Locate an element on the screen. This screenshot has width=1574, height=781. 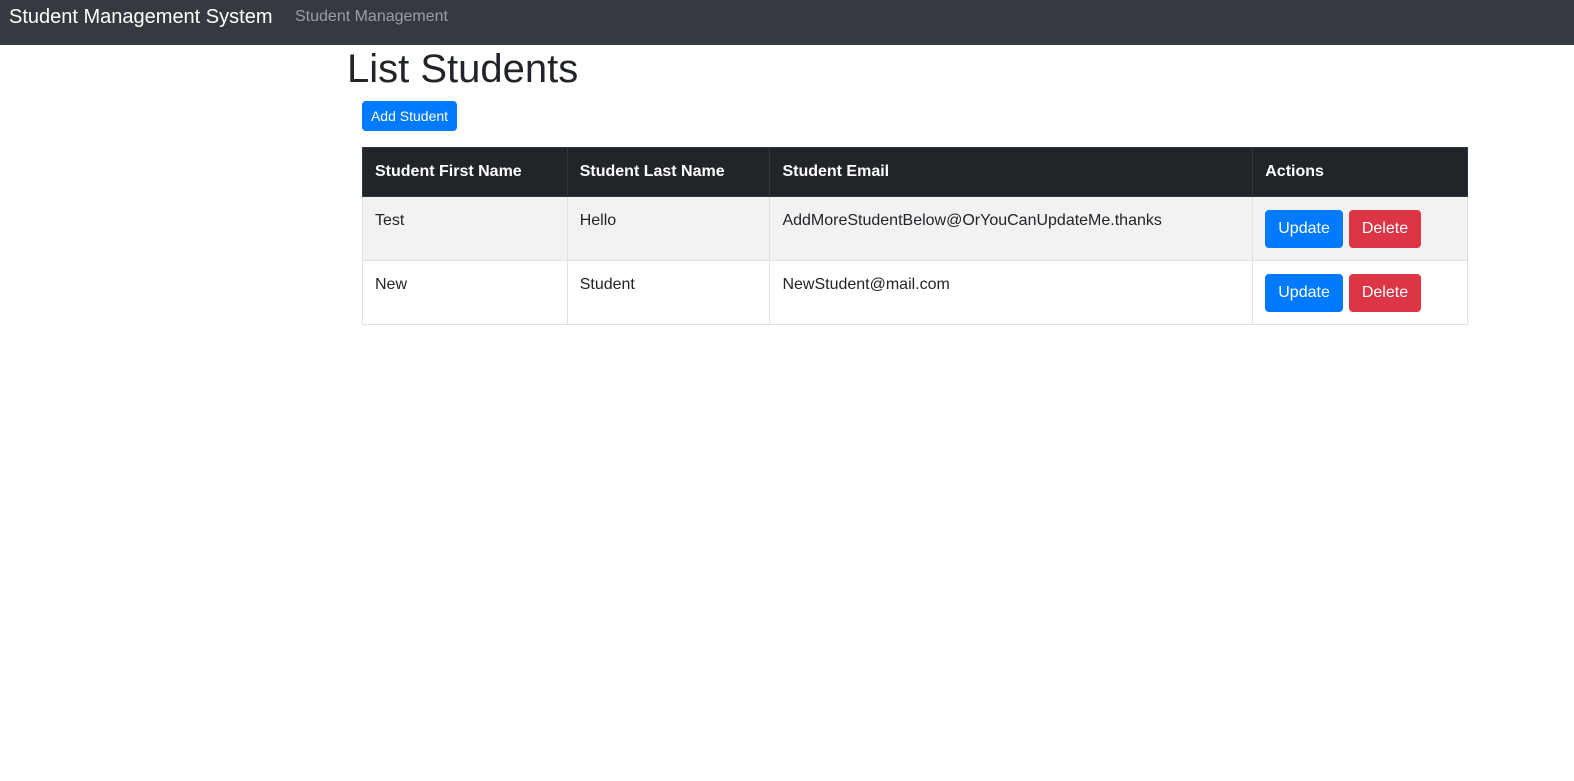
header-email: Student Email is located at coordinates (1011, 172).